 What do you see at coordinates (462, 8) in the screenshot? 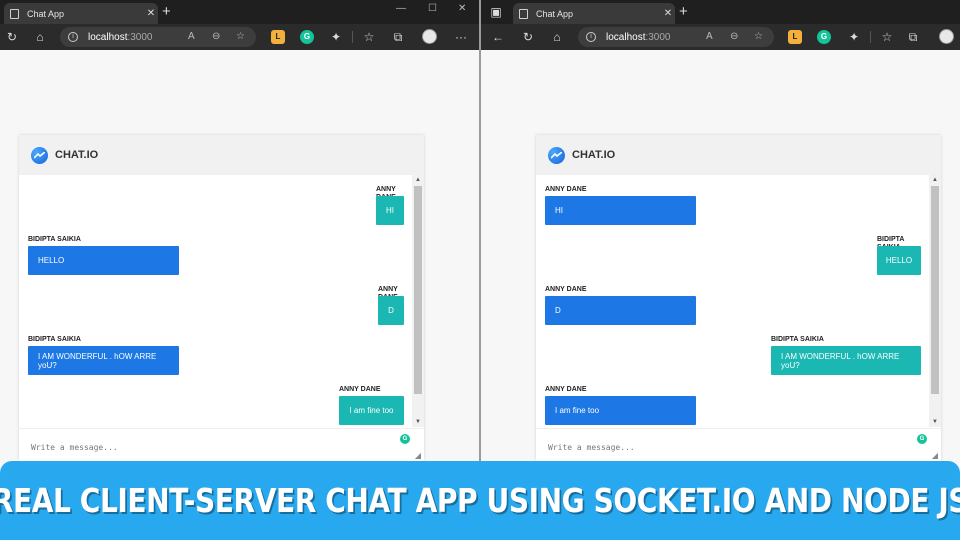
I see `close-window-button: ✕` at bounding box center [462, 8].